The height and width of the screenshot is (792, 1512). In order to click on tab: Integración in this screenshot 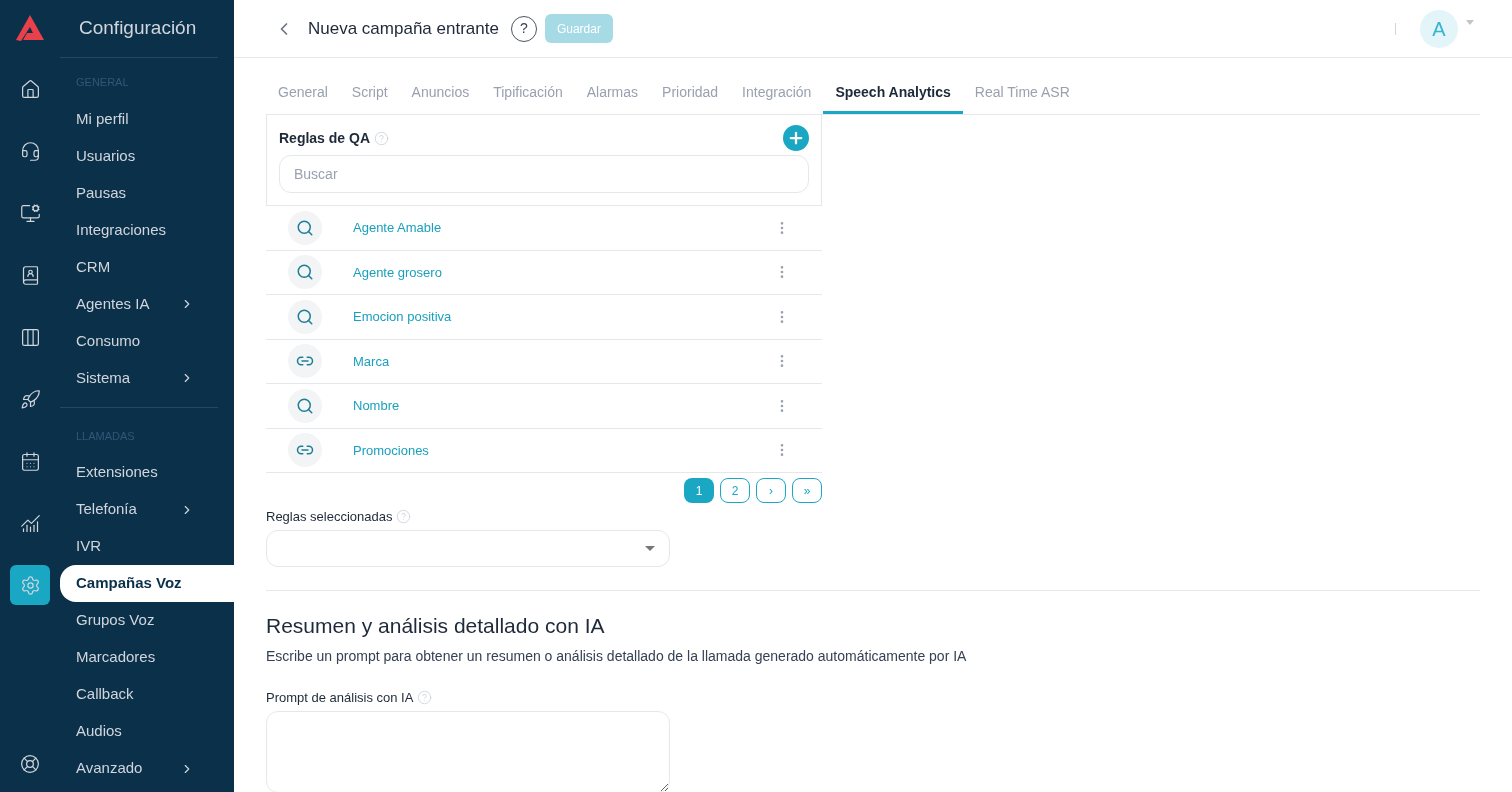, I will do `click(777, 98)`.